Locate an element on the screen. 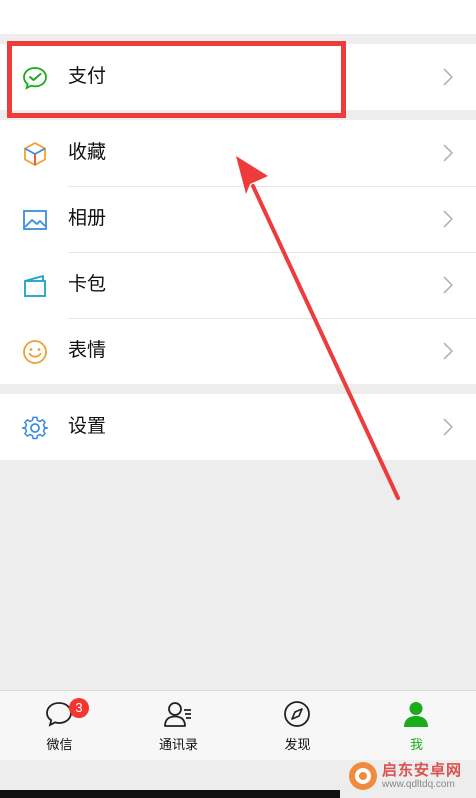 This screenshot has height=798, width=476. menu-item-favorites: 收藏 is located at coordinates (238, 153).